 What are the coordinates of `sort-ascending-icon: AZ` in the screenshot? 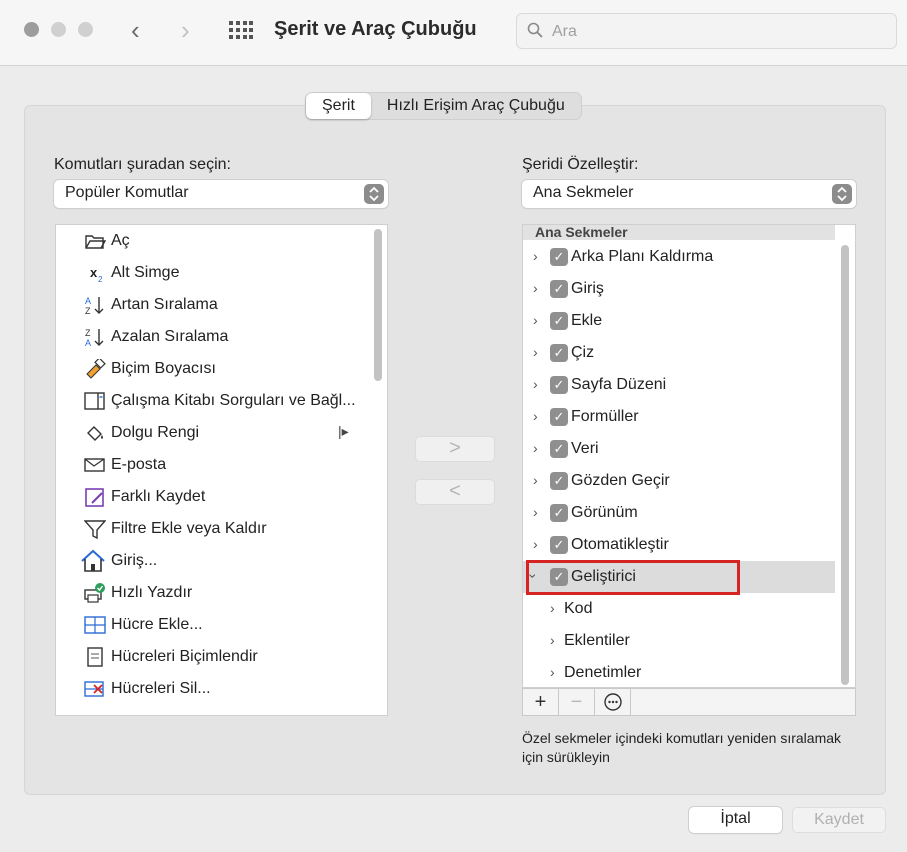 It's located at (94, 305).